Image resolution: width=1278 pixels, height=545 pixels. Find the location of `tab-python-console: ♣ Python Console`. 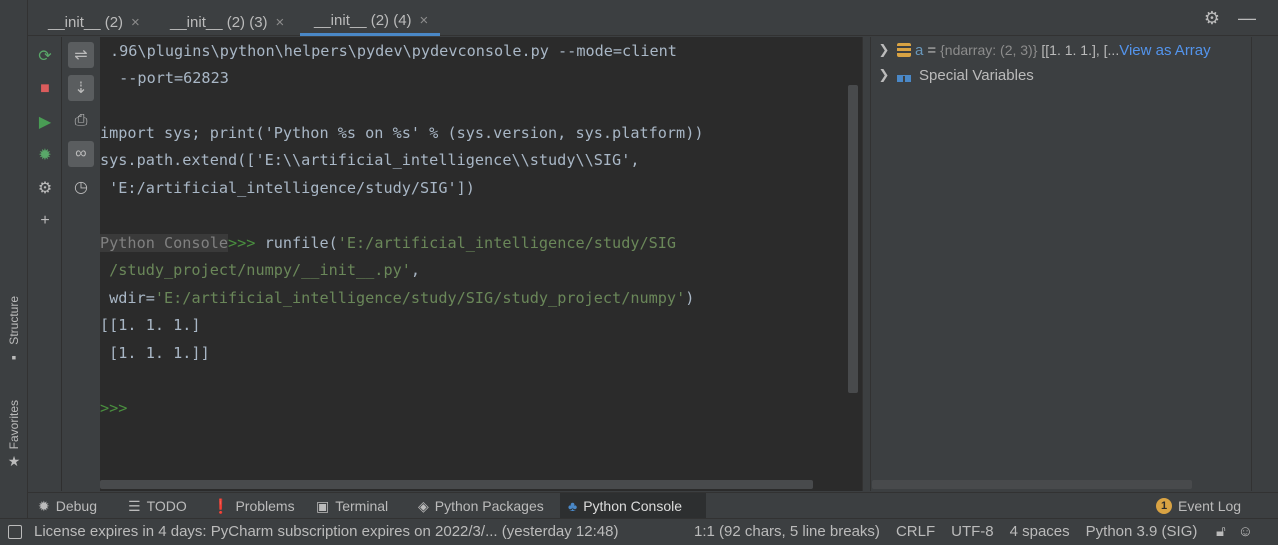

tab-python-console: ♣ Python Console is located at coordinates (633, 506).